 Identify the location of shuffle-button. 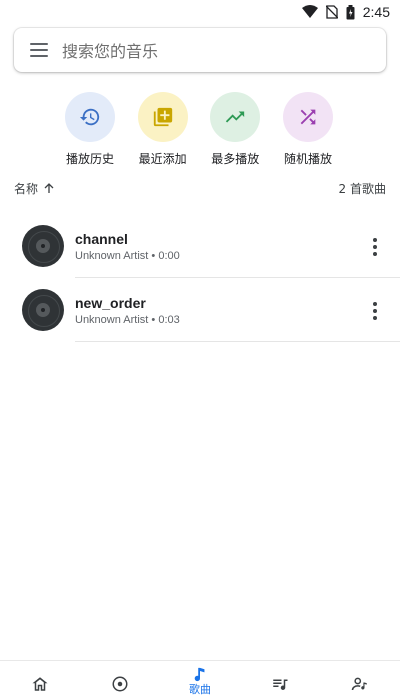
(307, 117).